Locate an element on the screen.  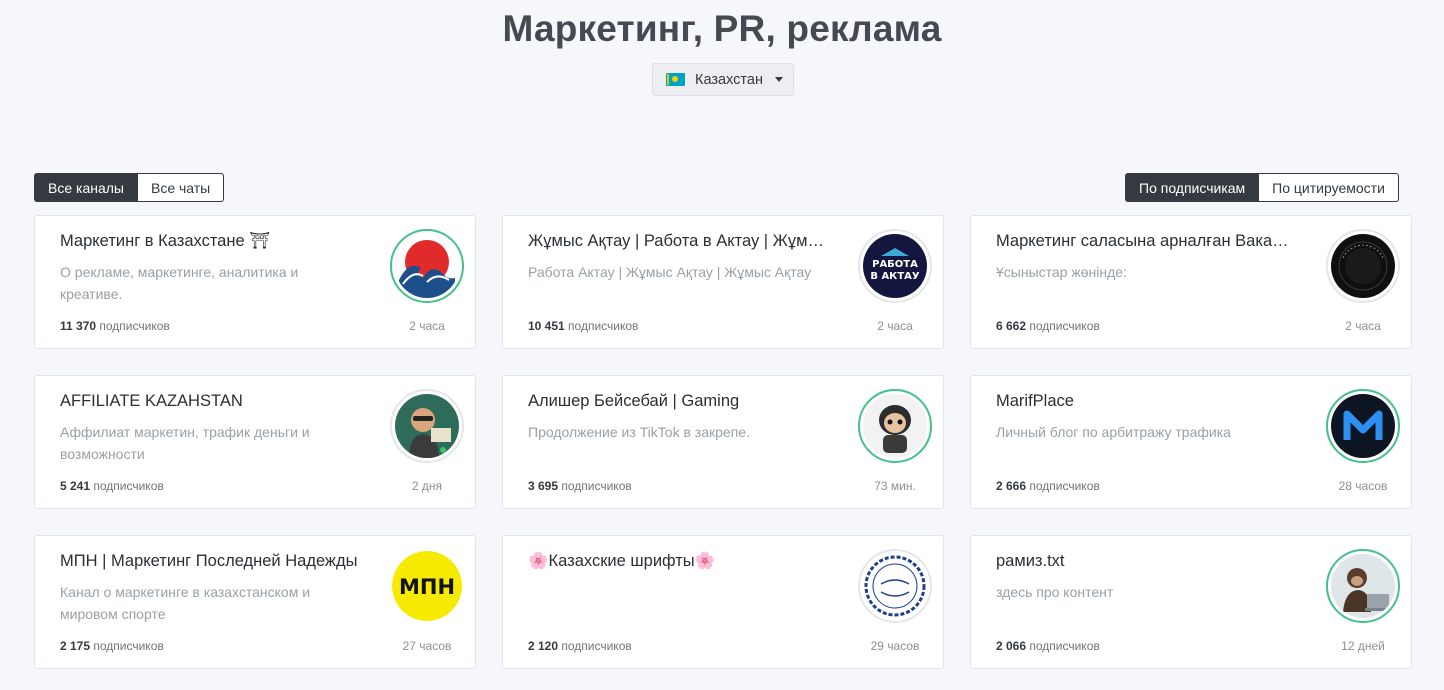
subscriber-count: 11 370 подписчиков is located at coordinates (115, 326).